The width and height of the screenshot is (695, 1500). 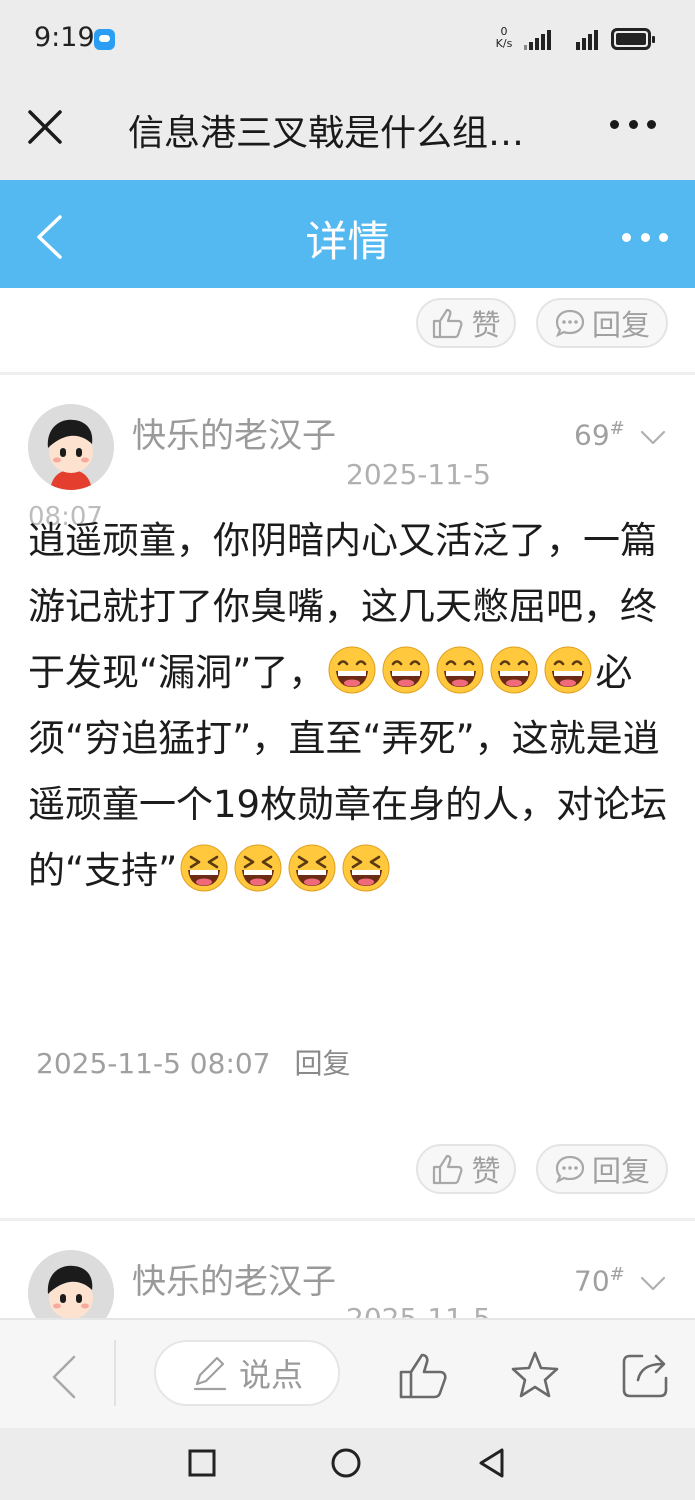 What do you see at coordinates (633, 39) in the screenshot?
I see `battery-icon` at bounding box center [633, 39].